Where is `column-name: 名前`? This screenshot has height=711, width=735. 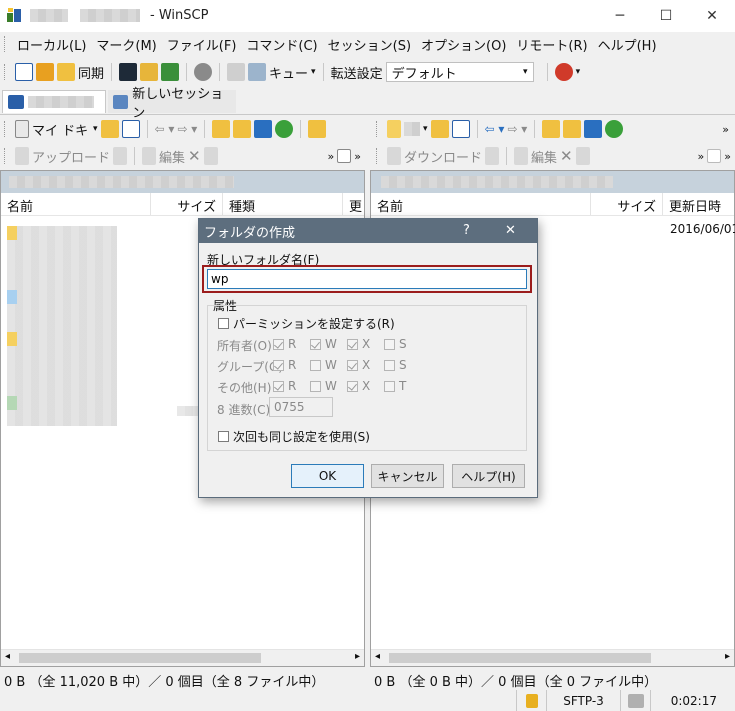 column-name: 名前 is located at coordinates (76, 204).